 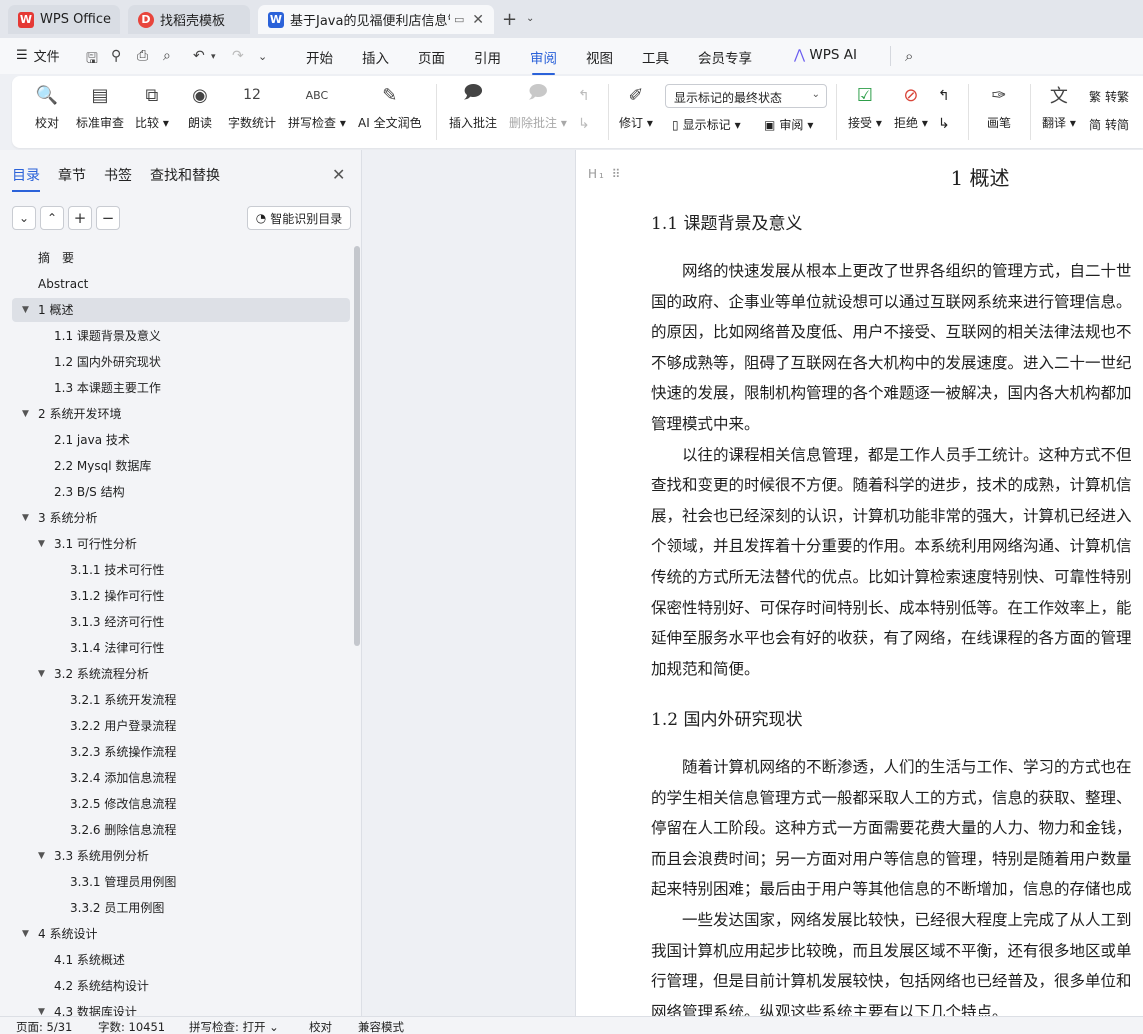 I want to click on toc-item: ▼ 3 系统分析, so click(x=181, y=518).